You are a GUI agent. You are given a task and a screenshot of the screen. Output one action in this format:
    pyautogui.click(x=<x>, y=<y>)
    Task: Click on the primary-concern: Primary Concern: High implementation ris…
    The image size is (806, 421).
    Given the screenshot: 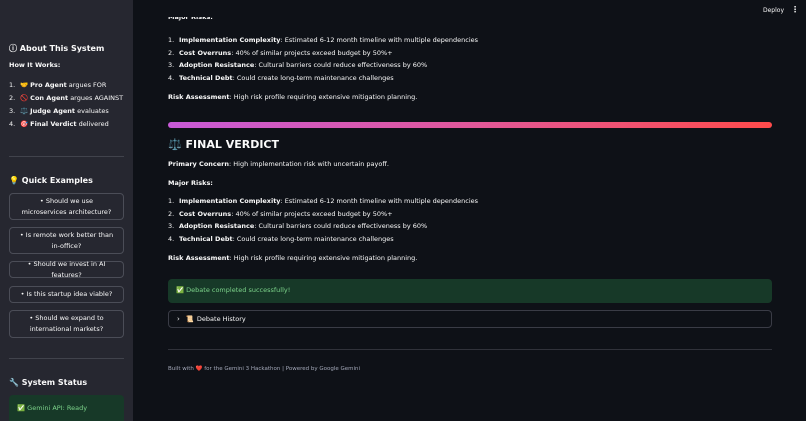 What is the action you would take?
    pyautogui.click(x=278, y=164)
    